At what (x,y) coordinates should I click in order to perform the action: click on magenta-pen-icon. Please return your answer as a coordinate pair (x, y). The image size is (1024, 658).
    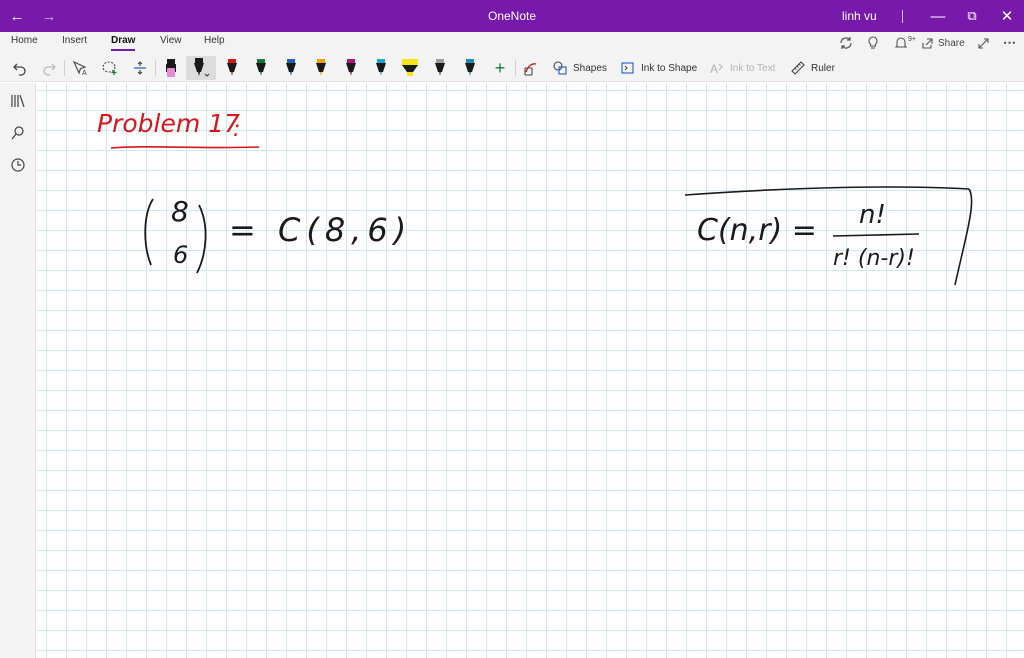
    Looking at the image, I should click on (351, 68).